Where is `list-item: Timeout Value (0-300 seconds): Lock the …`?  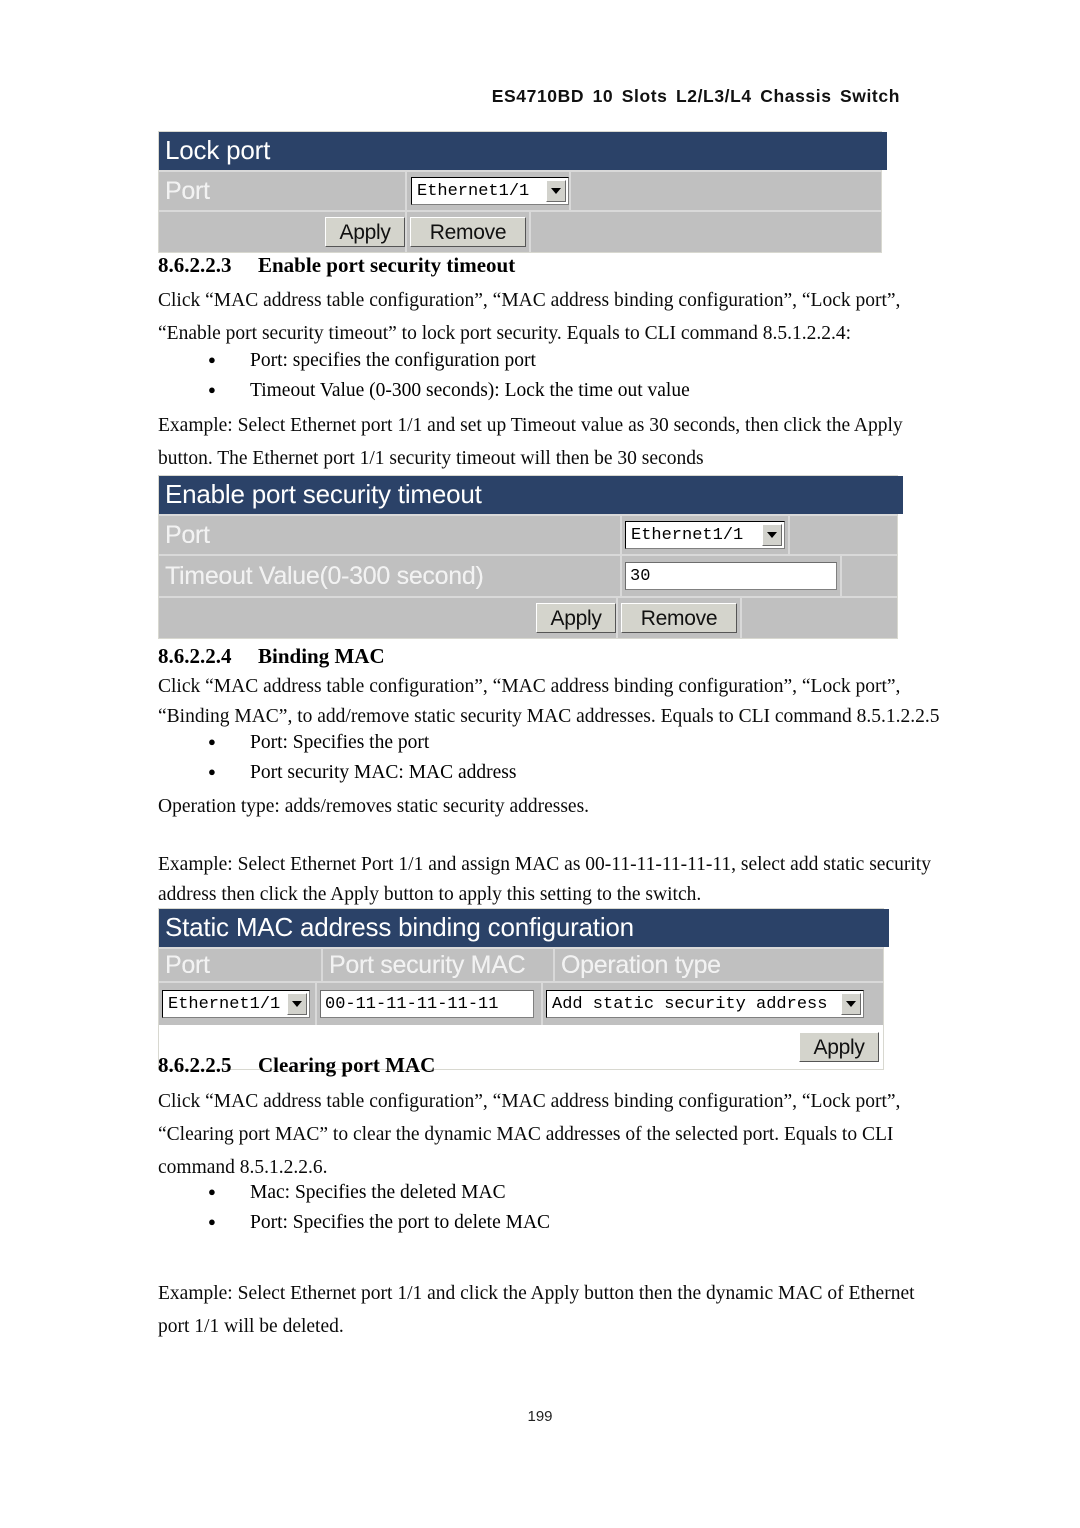 list-item: Timeout Value (0-300 seconds): Lock the … is located at coordinates (424, 390).